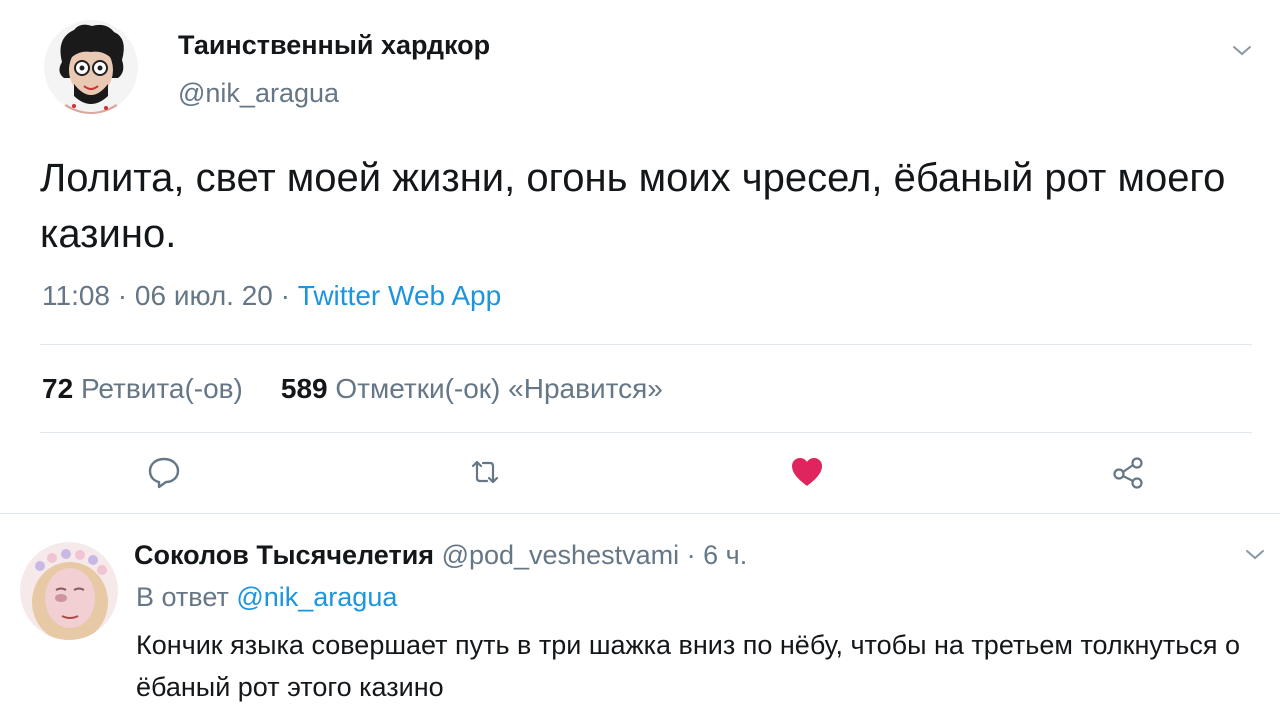  Describe the element at coordinates (76, 295) in the screenshot. I see `tweet-time: 11:08` at that location.